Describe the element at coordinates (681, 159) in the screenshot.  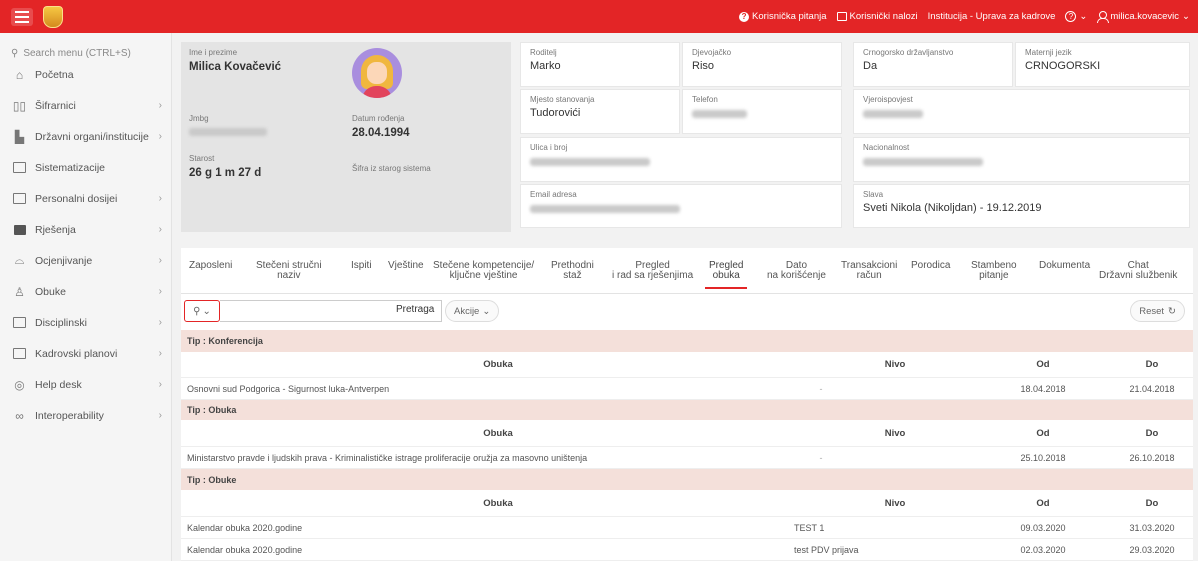
I see `ulica-cell: Ulica i broj` at that location.